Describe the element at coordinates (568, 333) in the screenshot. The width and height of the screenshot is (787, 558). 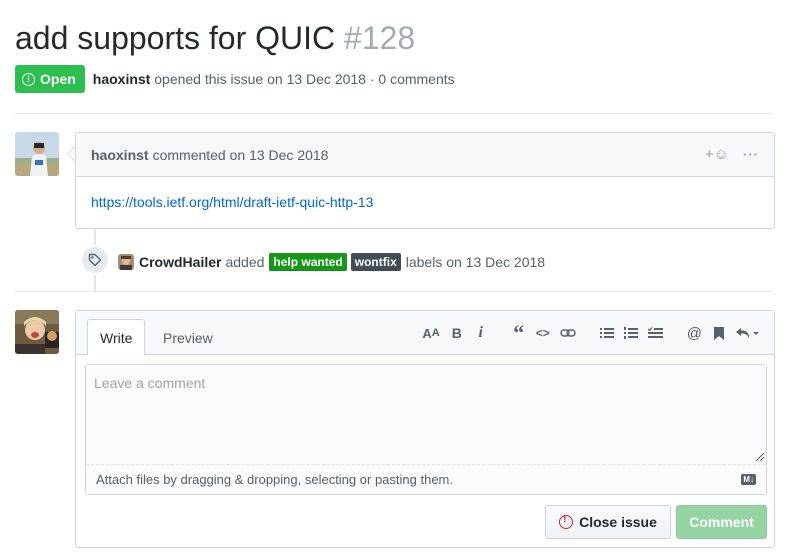
I see `link-icon` at that location.